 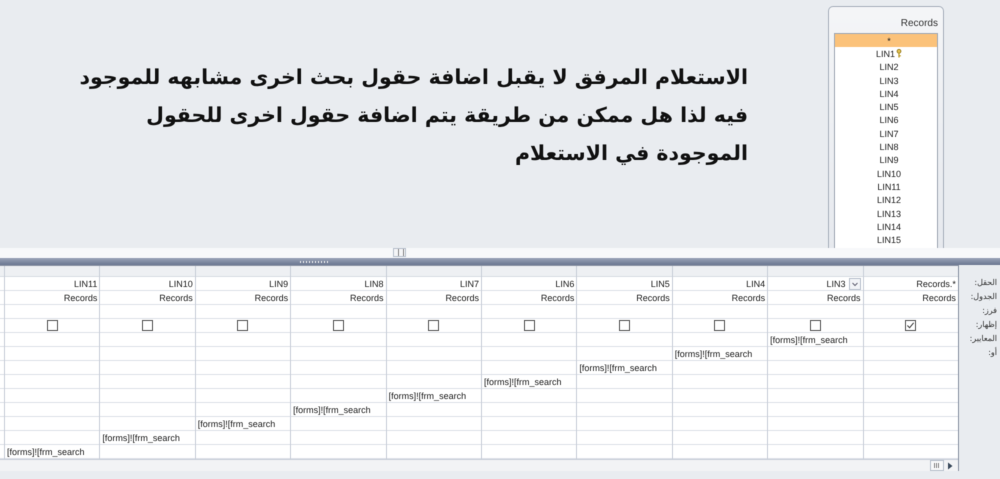 I want to click on field-list-item: *, so click(x=886, y=41).